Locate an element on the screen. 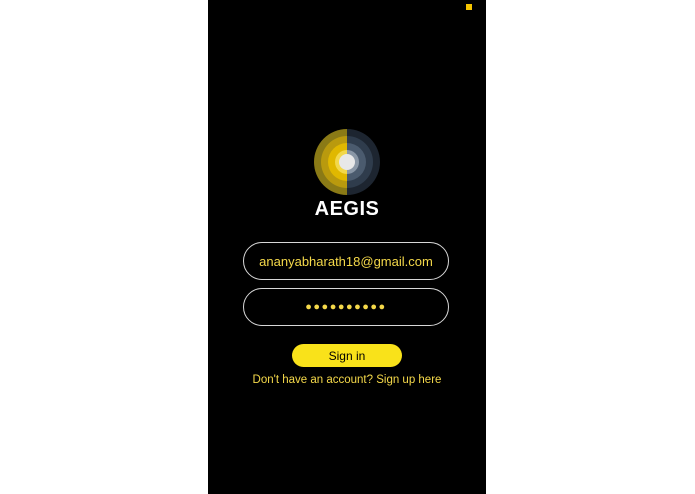 The image size is (695, 494). password-field: ●●●●●●●●●● is located at coordinates (346, 307).